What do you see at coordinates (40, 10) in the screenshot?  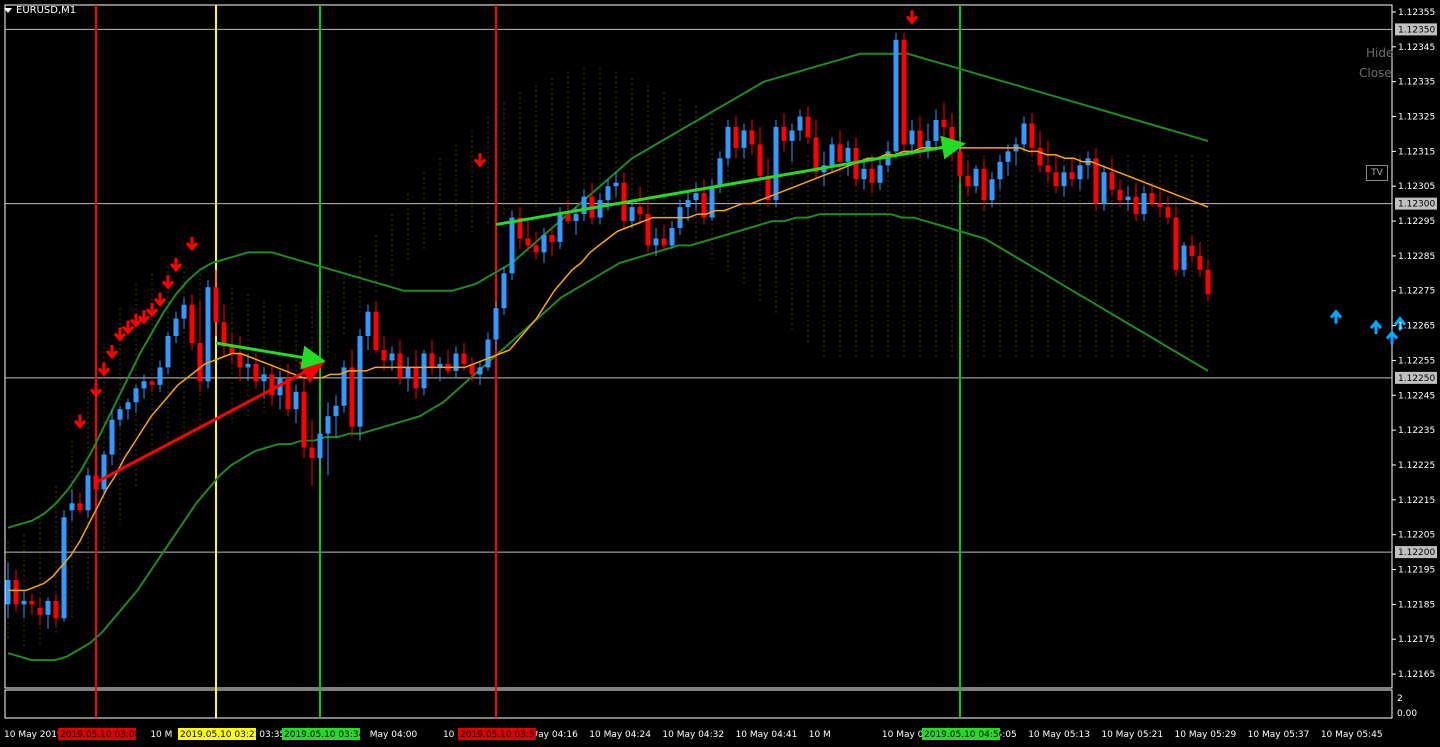 I see `symbol-tab: EURUSD,M1` at bounding box center [40, 10].